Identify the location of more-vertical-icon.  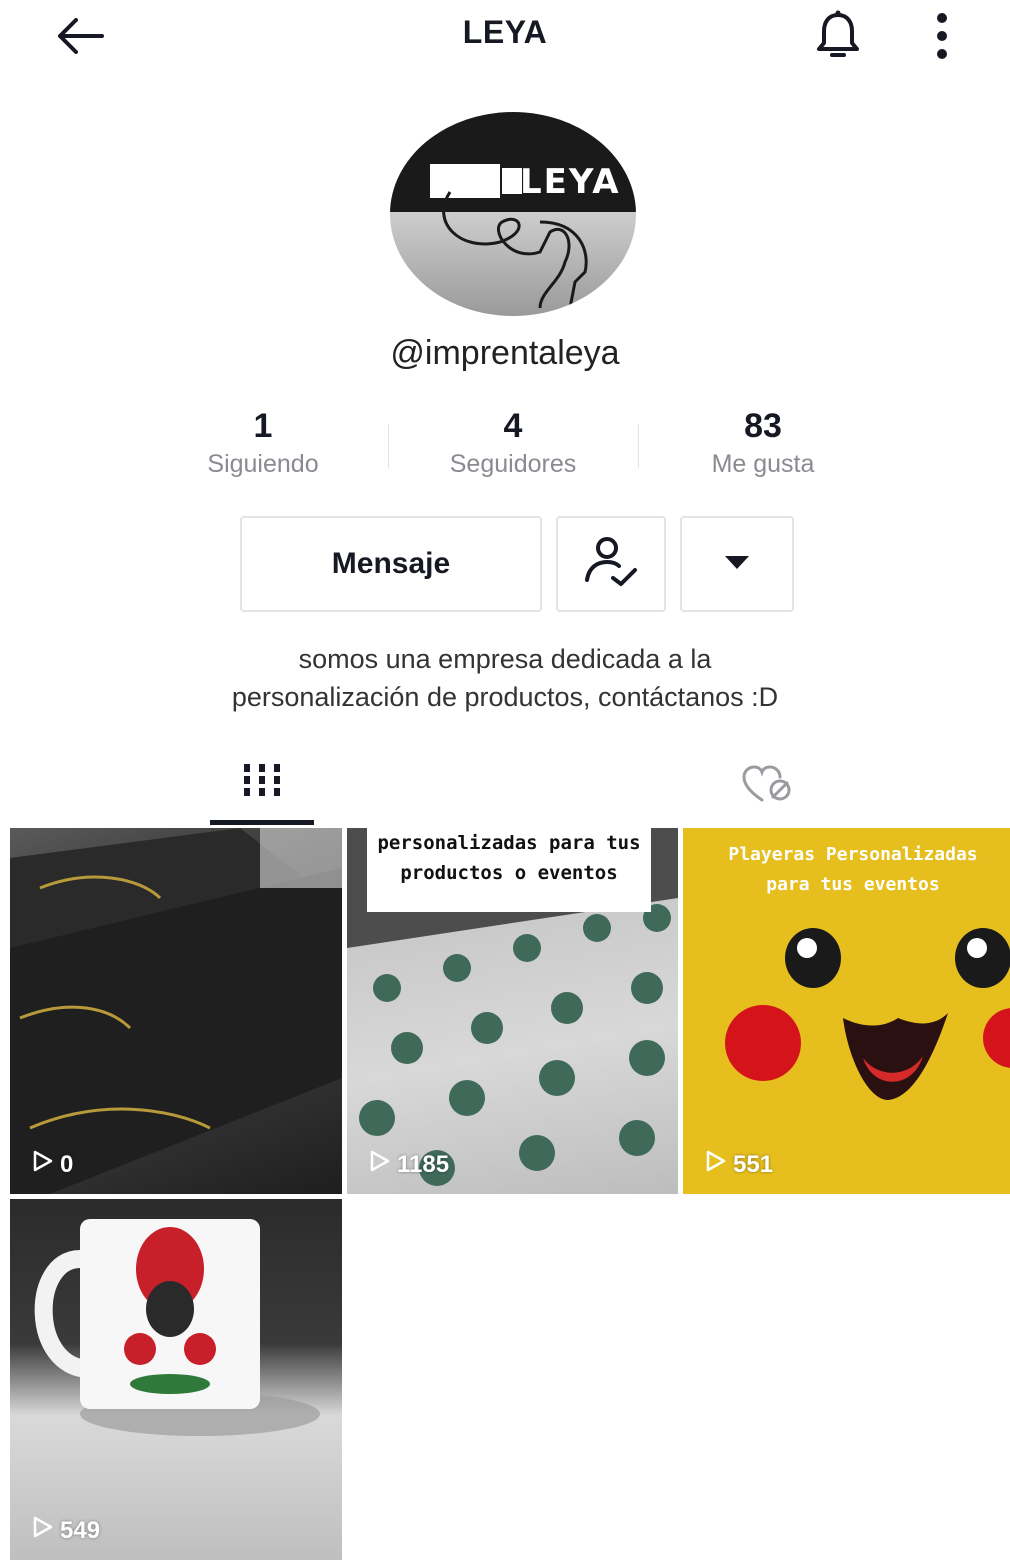
(942, 38).